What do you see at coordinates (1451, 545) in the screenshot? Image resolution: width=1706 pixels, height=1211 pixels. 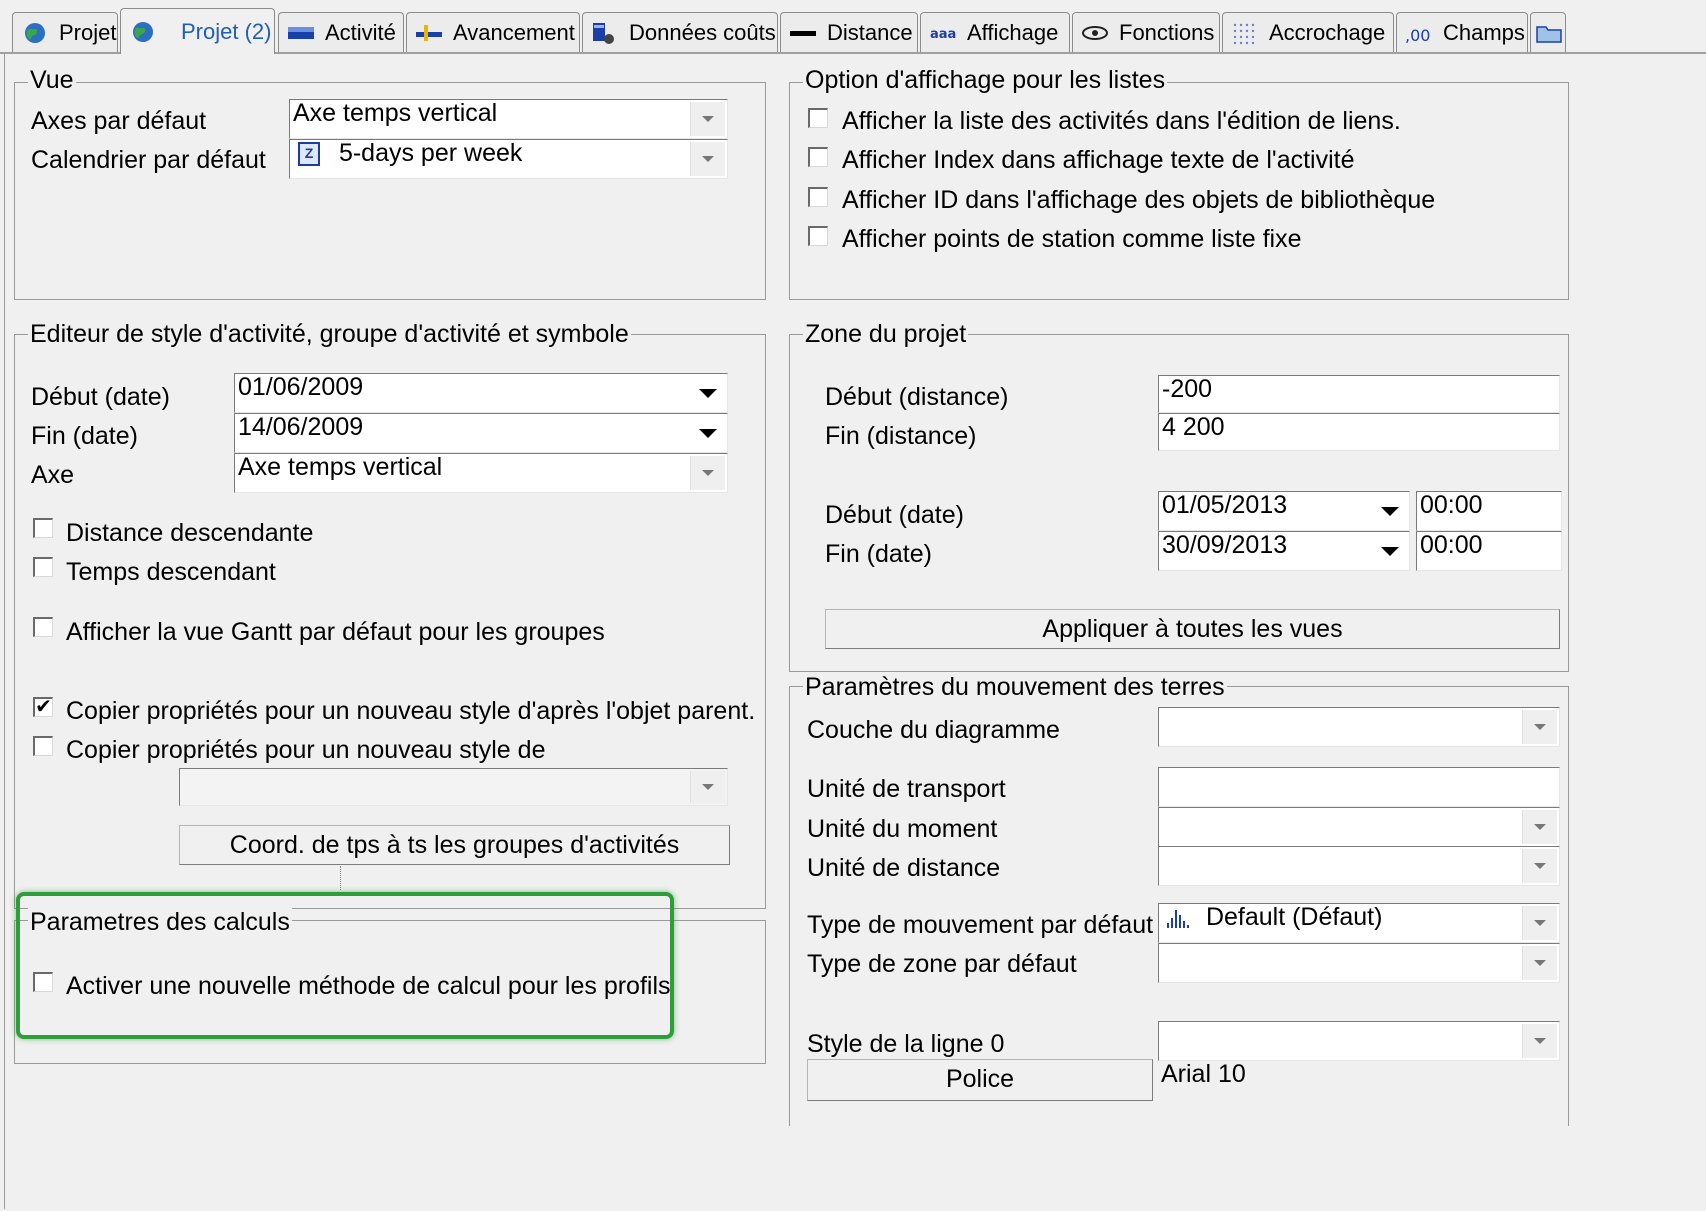 I see `zone-end-time-value: 00:00` at bounding box center [1451, 545].